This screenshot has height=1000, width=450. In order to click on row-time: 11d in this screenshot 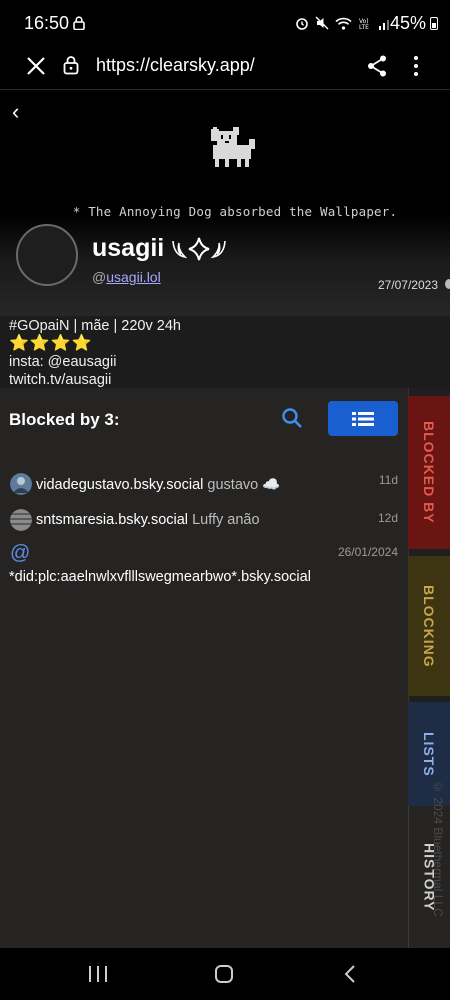, I will do `click(388, 480)`.